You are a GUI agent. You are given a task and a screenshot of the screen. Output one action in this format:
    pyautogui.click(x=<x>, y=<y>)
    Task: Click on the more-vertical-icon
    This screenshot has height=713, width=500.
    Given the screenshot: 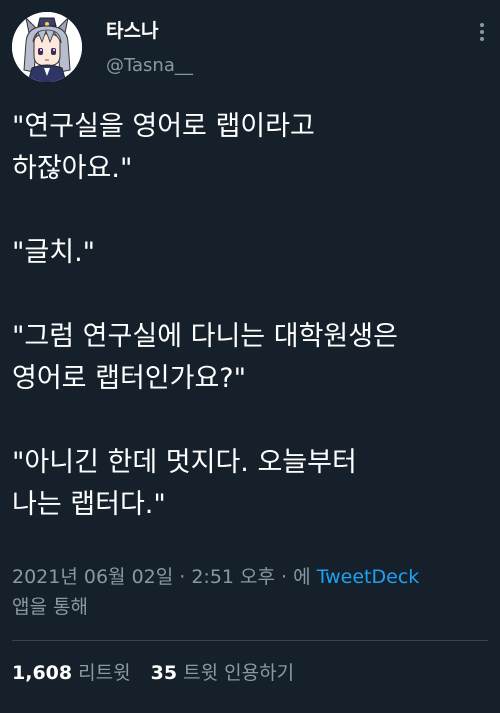 What is the action you would take?
    pyautogui.click(x=482, y=32)
    